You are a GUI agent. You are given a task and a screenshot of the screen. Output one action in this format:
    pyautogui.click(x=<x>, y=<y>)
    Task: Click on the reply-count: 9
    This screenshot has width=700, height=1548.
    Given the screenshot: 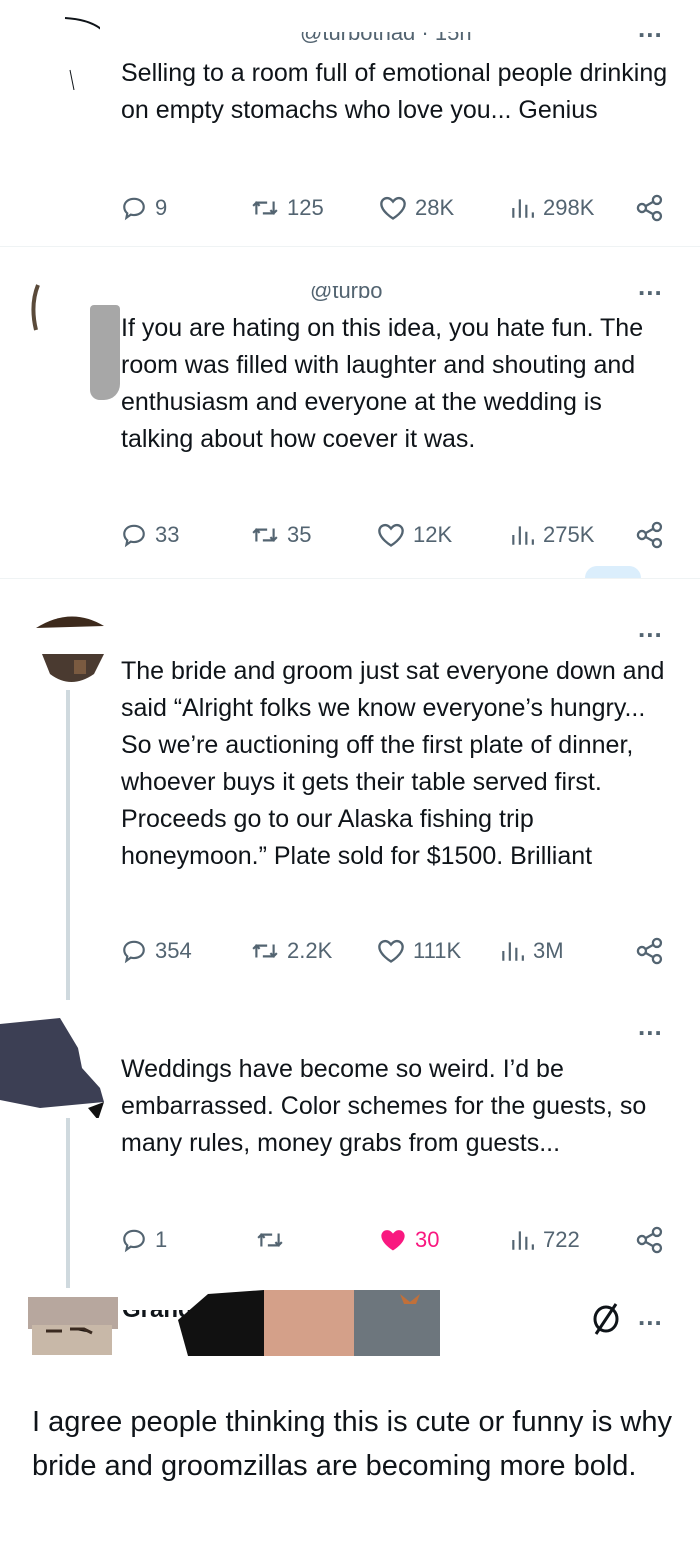 What is the action you would take?
    pyautogui.click(x=161, y=207)
    